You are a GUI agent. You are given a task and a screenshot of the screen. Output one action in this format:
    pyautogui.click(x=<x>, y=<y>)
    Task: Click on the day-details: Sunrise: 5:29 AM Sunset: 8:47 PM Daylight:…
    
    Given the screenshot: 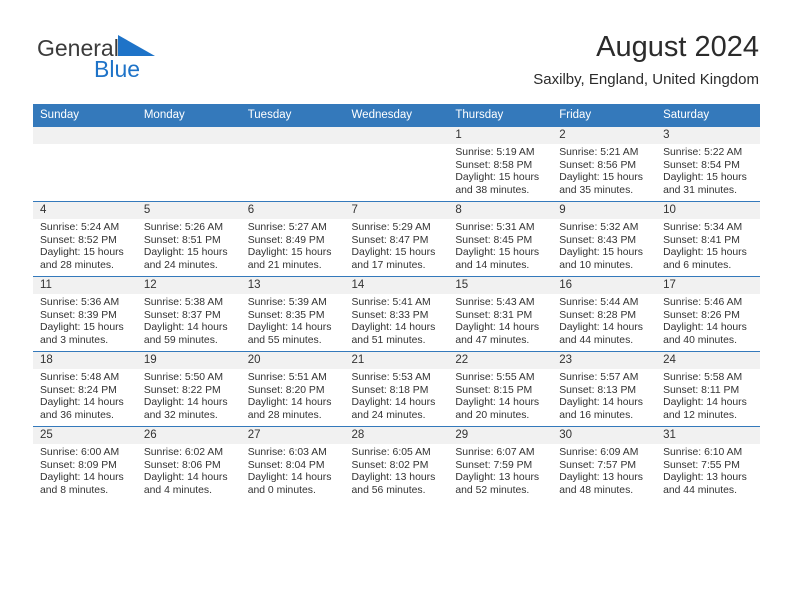 What is the action you would take?
    pyautogui.click(x=397, y=245)
    